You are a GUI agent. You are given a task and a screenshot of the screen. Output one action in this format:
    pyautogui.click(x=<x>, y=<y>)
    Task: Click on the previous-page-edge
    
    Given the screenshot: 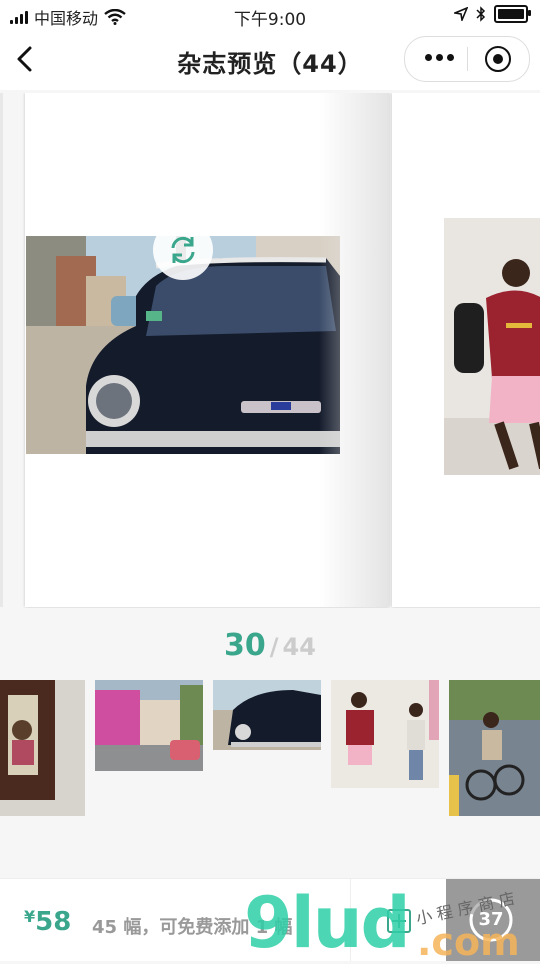 What is the action you would take?
    pyautogui.click(x=1, y=350)
    